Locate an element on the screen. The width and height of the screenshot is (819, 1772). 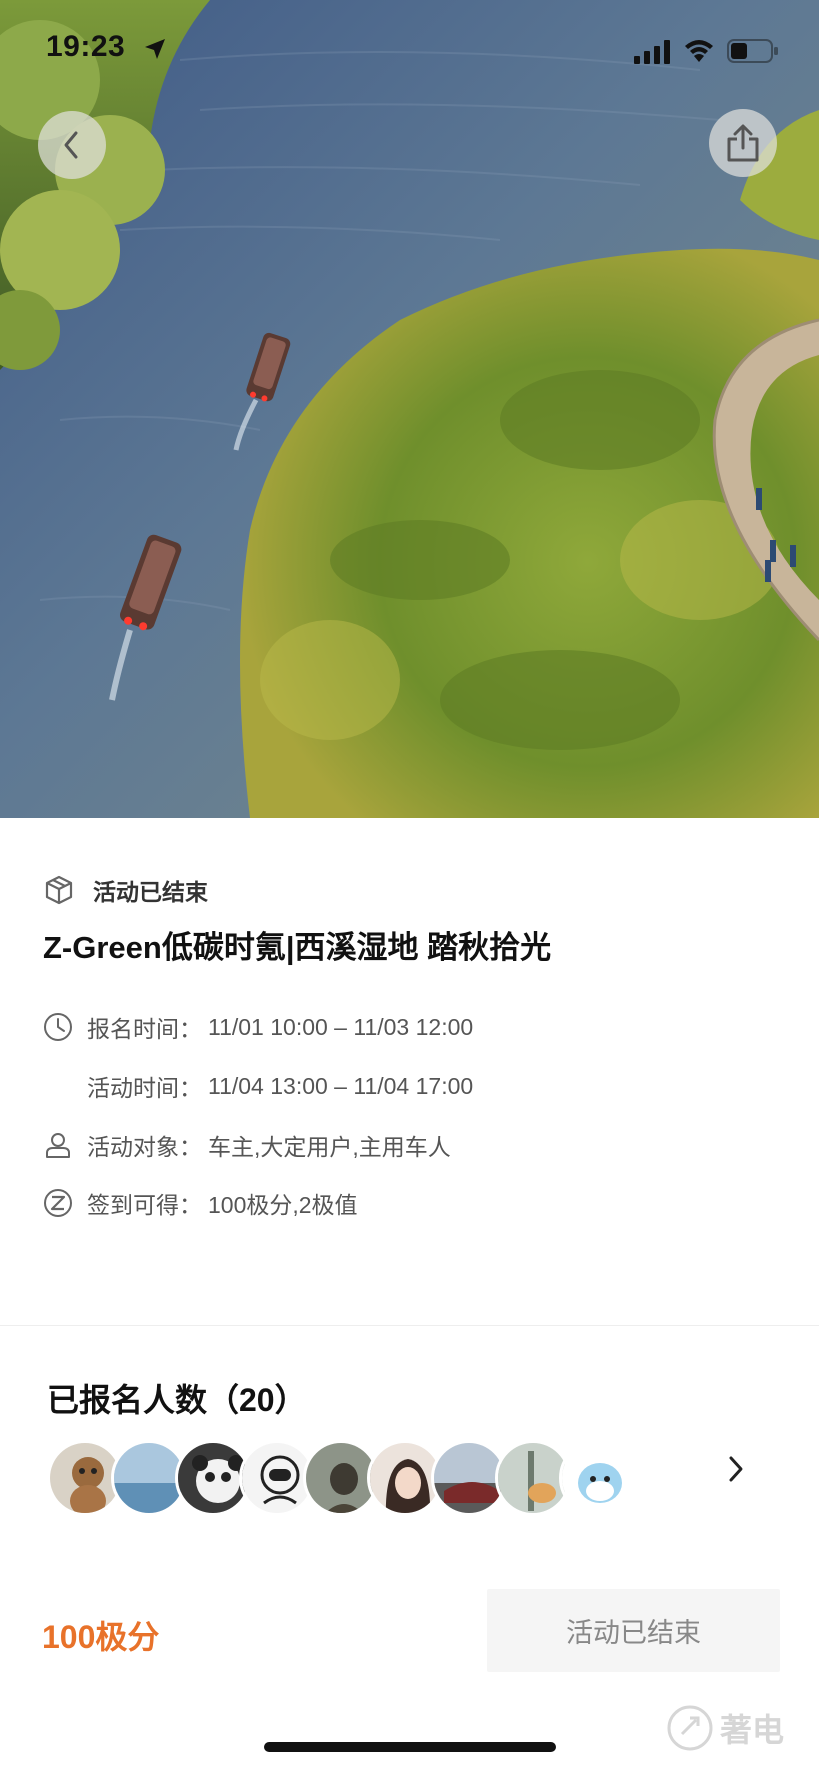
back-button is located at coordinates (72, 145).